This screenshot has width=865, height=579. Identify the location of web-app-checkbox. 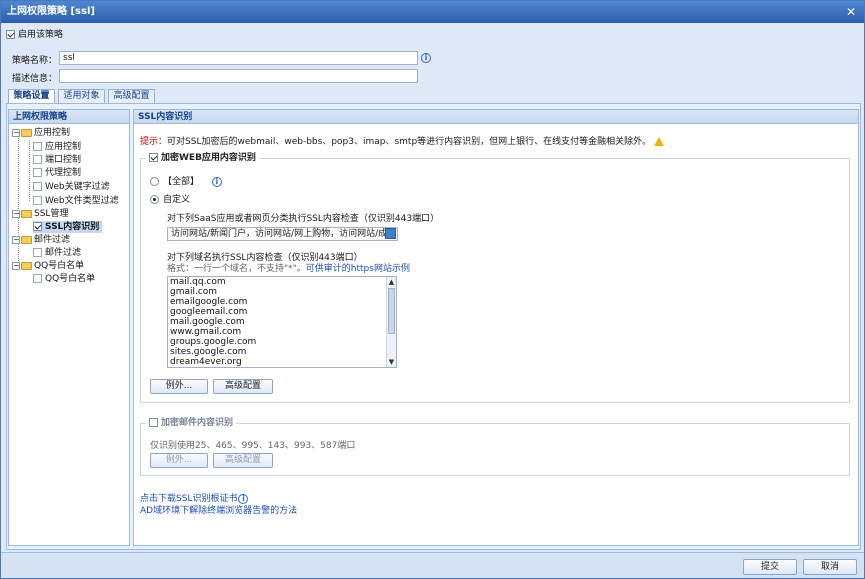
(153, 157).